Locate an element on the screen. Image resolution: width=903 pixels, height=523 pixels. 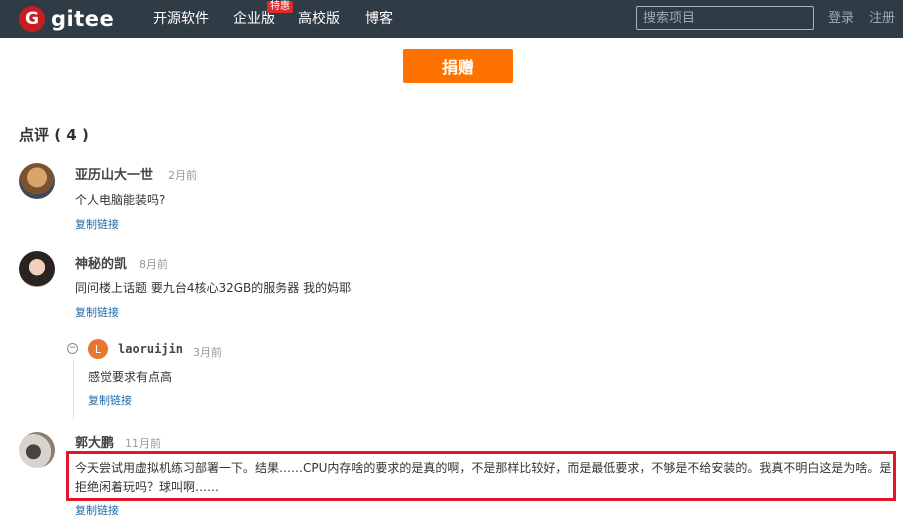
register-link: 注册 is located at coordinates (882, 19).